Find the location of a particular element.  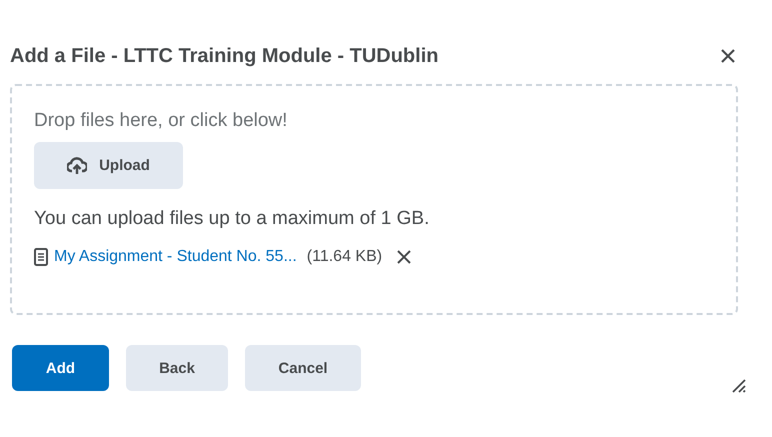

drop-prompt: Drop files here, or click below! is located at coordinates (161, 121).